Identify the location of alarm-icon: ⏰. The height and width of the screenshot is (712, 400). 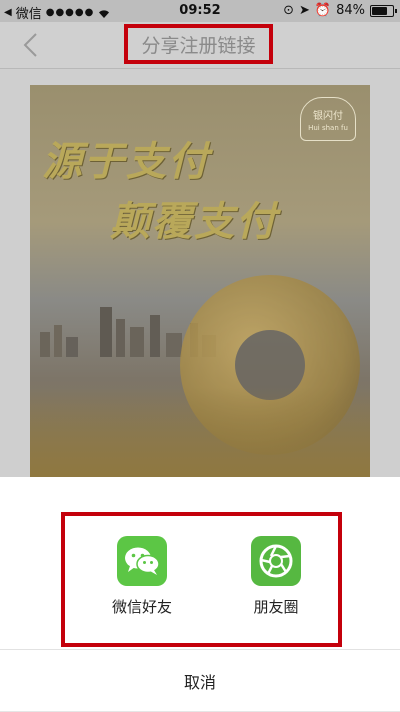
(323, 10).